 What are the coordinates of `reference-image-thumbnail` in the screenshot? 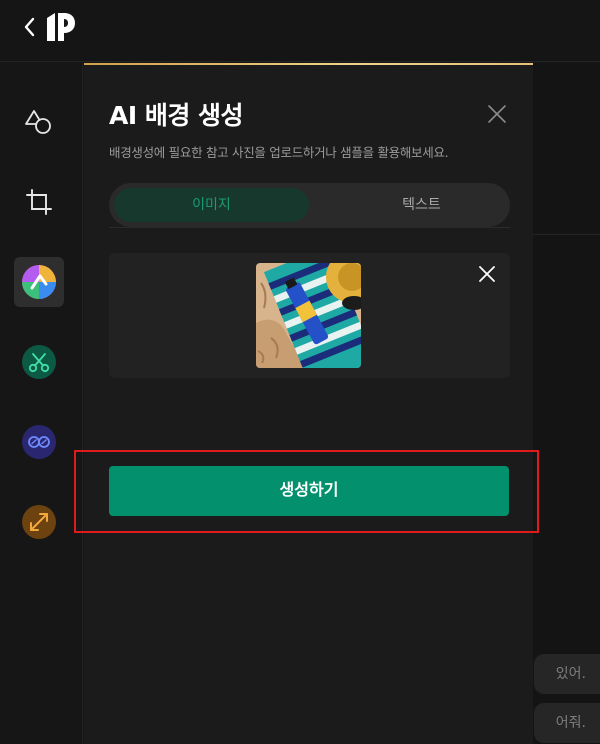 It's located at (308, 315).